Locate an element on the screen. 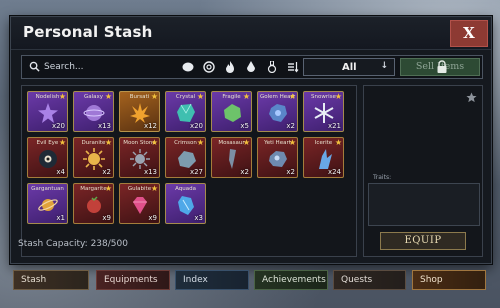  item-slot: Gargantuan x1 is located at coordinates (47, 203).